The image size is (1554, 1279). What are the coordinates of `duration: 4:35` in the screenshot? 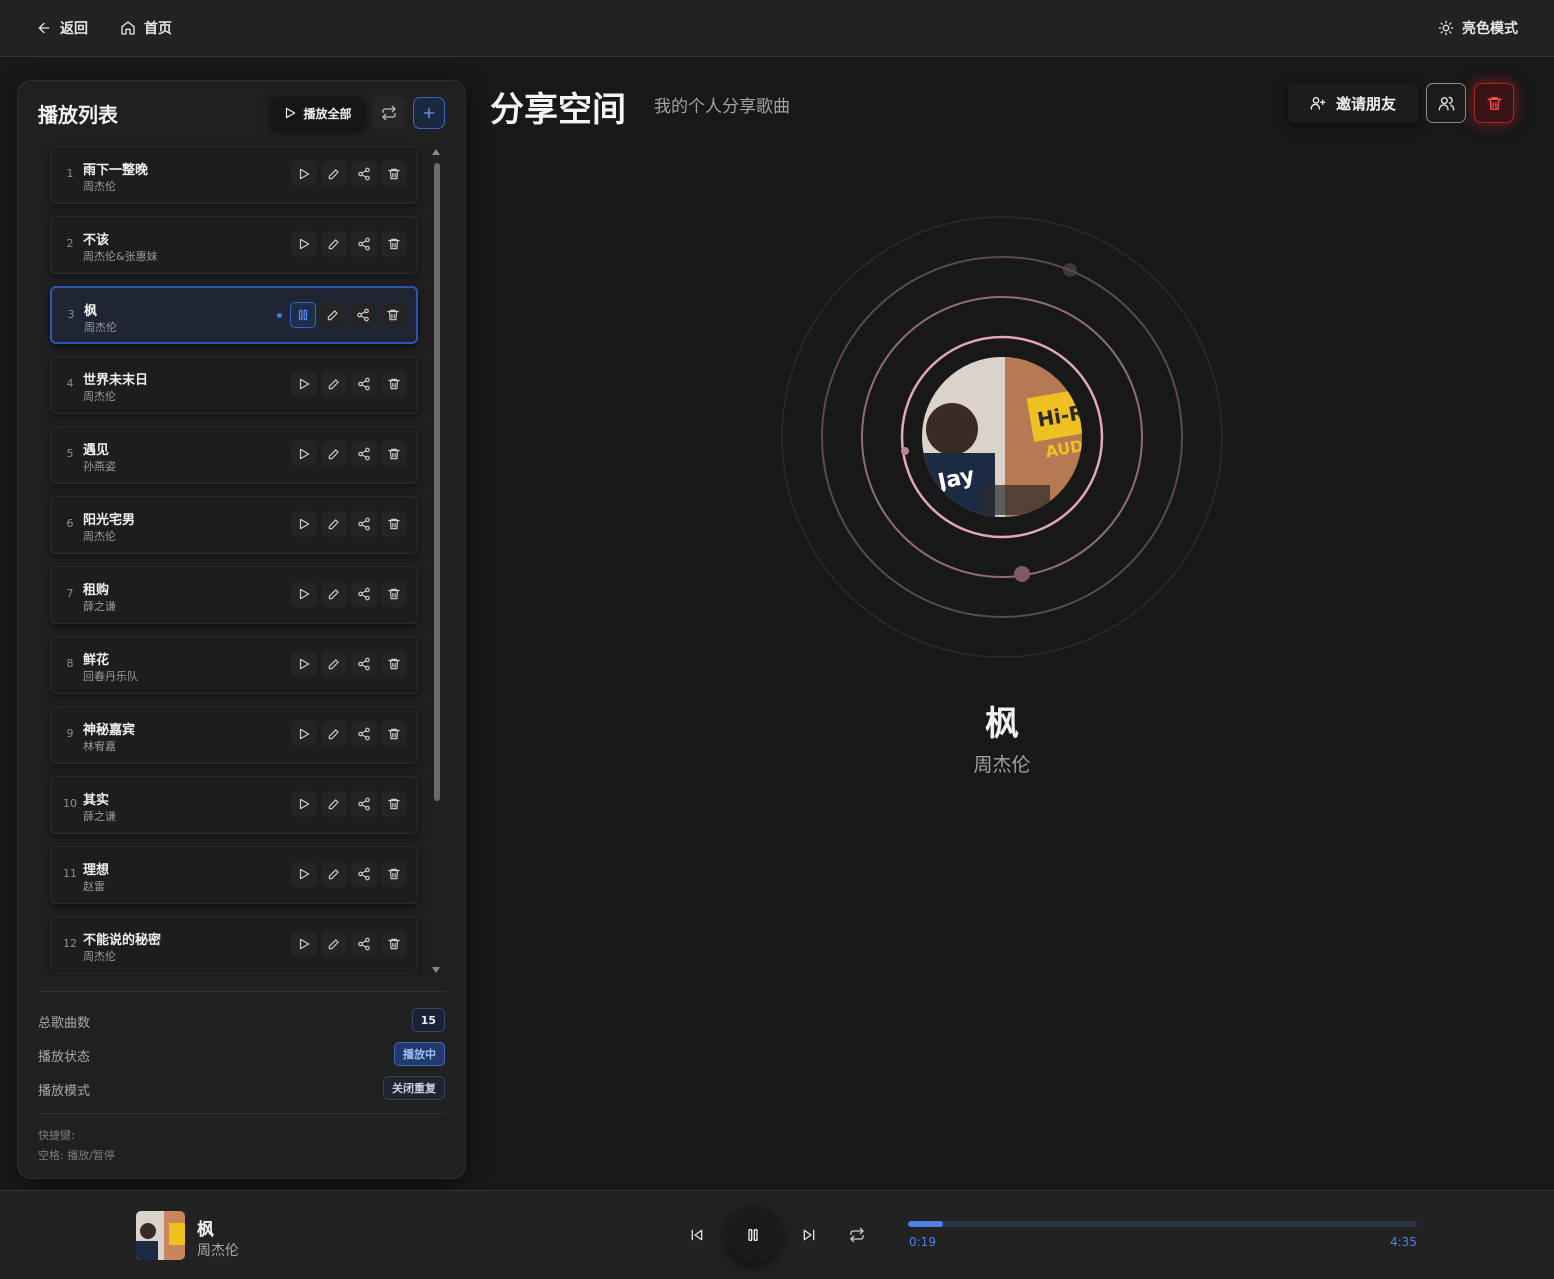 It's located at (1403, 1242).